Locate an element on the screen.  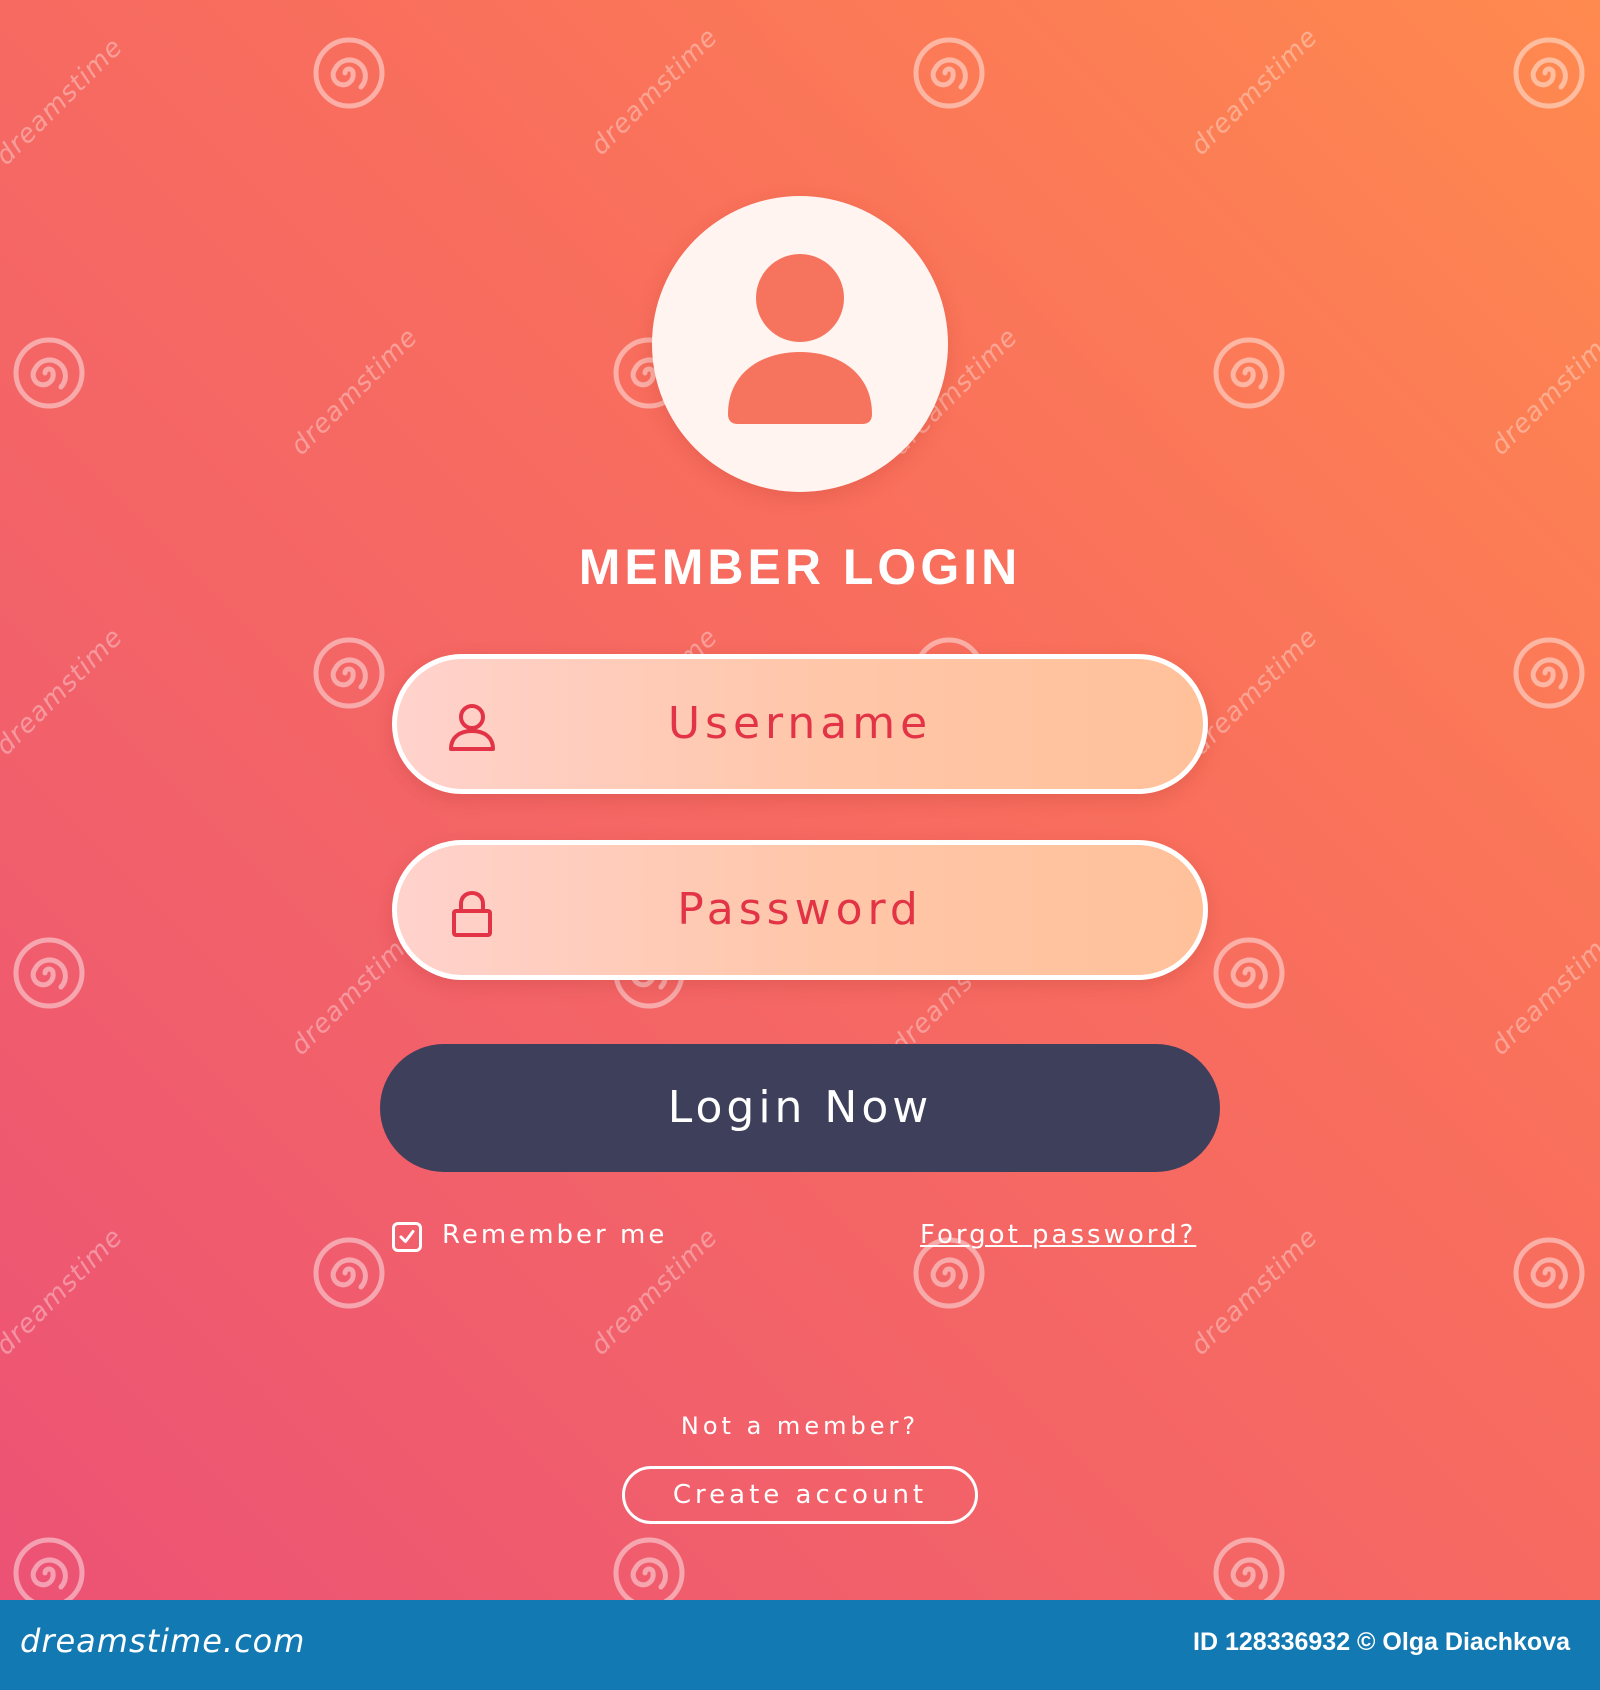
username-field: Username is located at coordinates (800, 724).